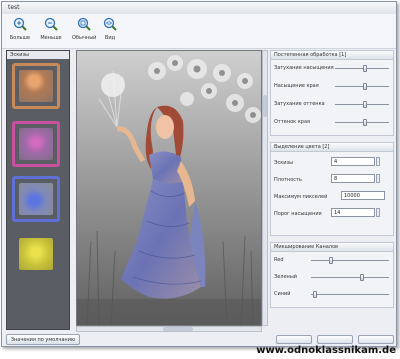 The height and width of the screenshot is (359, 400). I want to click on thumbnail-panel-header: Эскизы, so click(38, 55).